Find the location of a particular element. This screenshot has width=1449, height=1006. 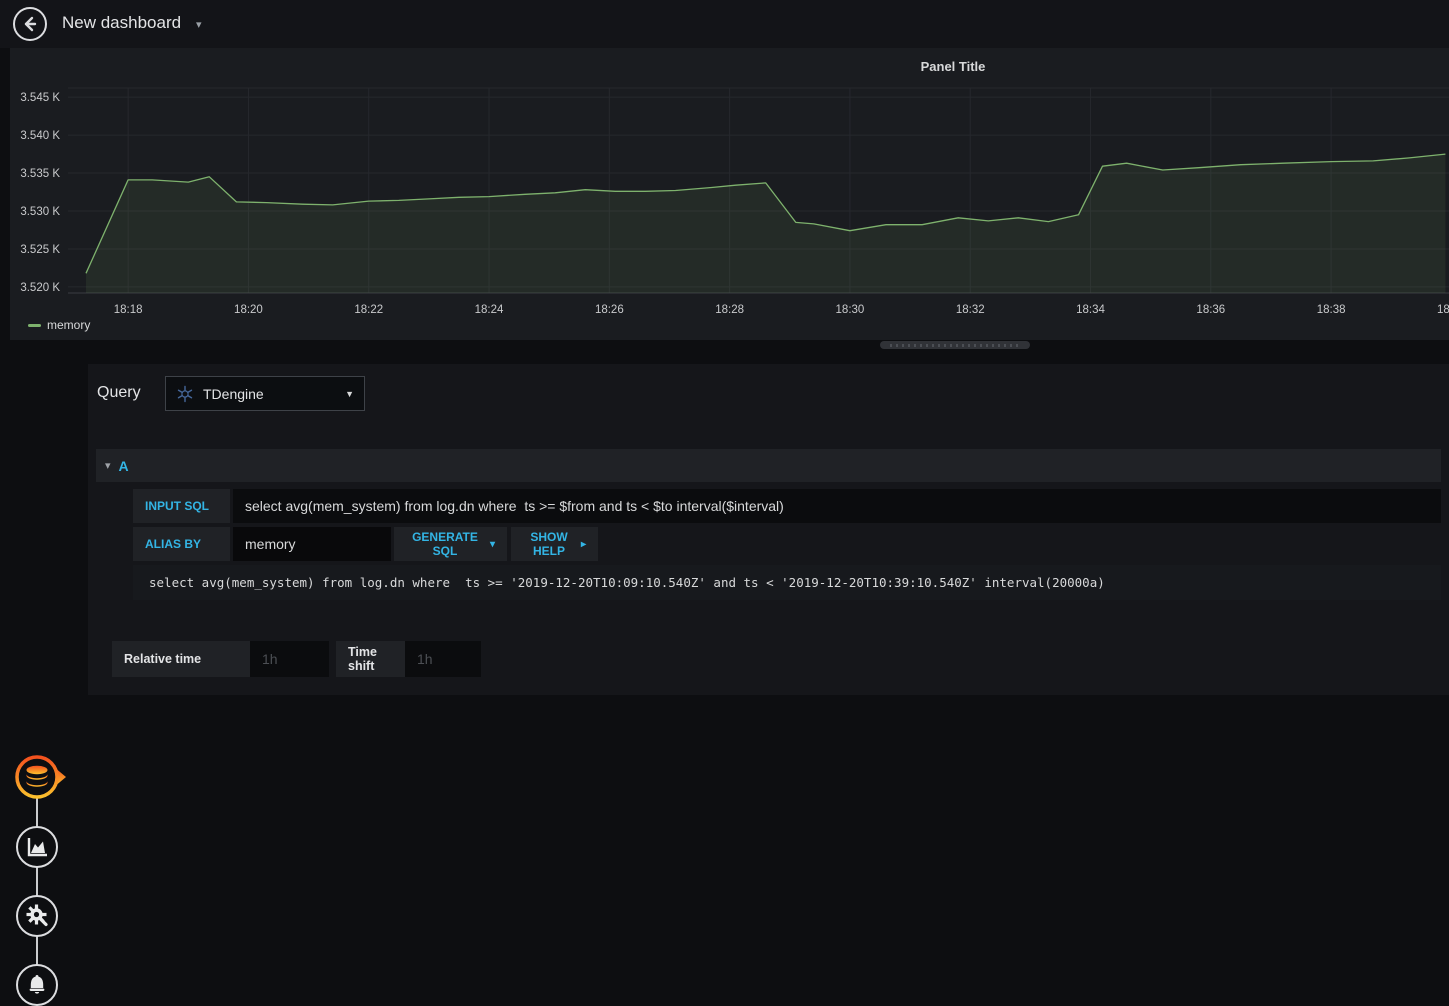

svg-text: 18:22 is located at coordinates (368, 310).